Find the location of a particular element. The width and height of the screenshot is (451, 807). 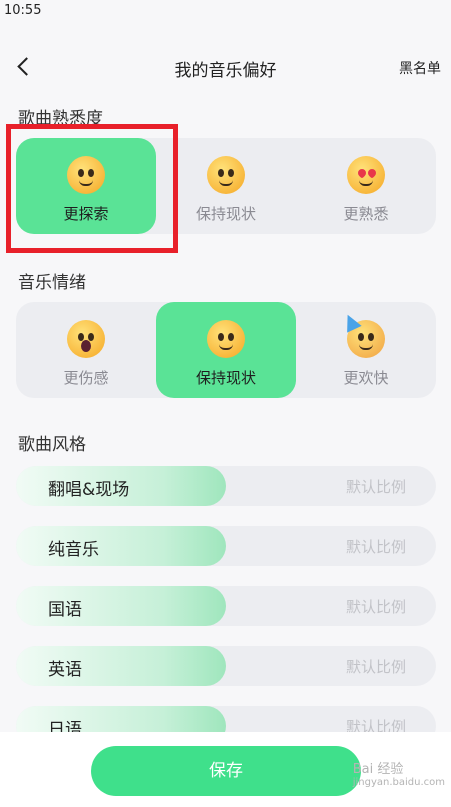

mood-selector: 更伤感 保持现状 更欢快 is located at coordinates (226, 350).